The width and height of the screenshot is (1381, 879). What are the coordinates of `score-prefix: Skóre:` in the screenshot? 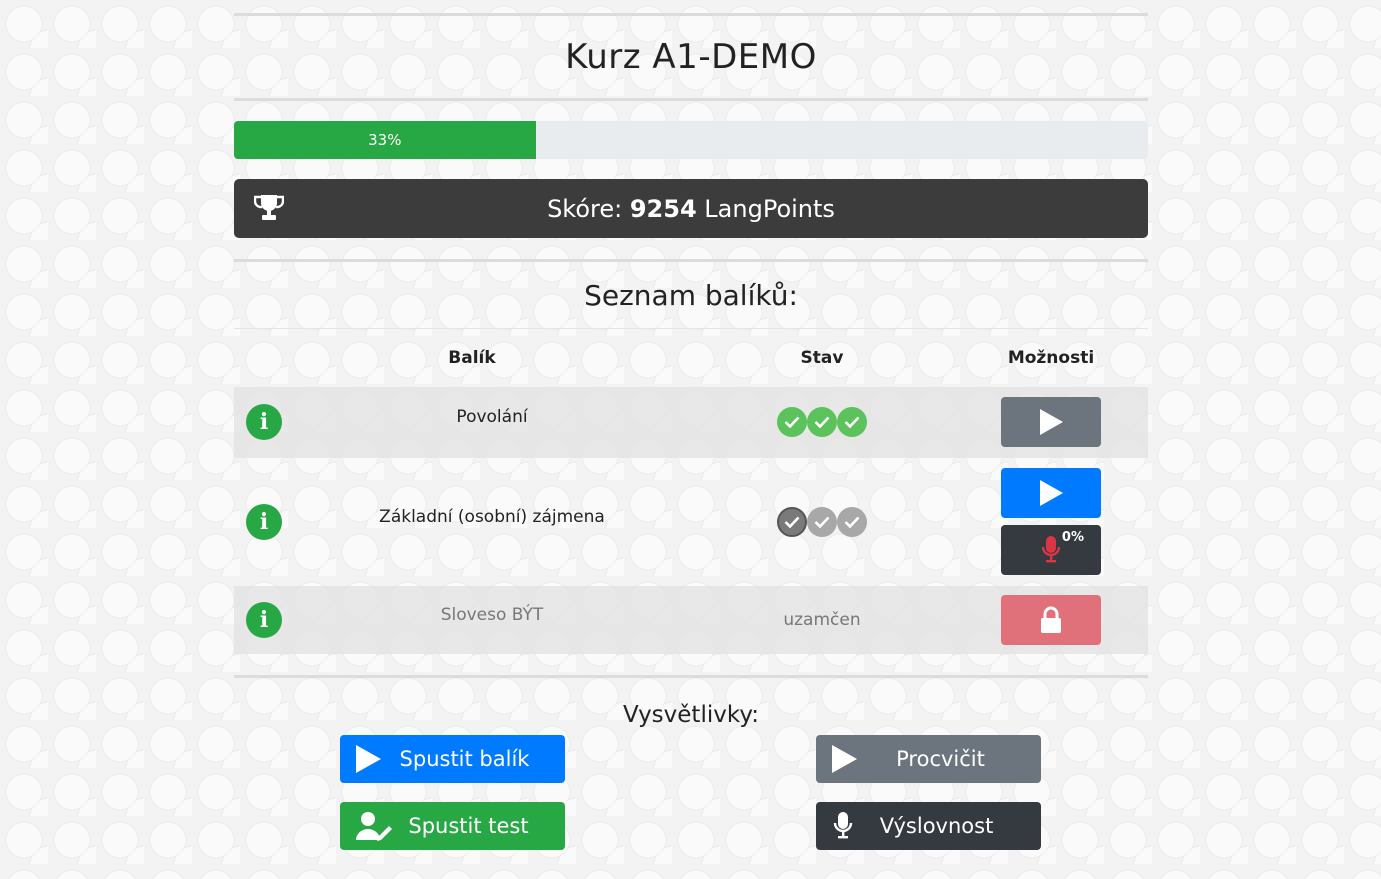 It's located at (585, 208).